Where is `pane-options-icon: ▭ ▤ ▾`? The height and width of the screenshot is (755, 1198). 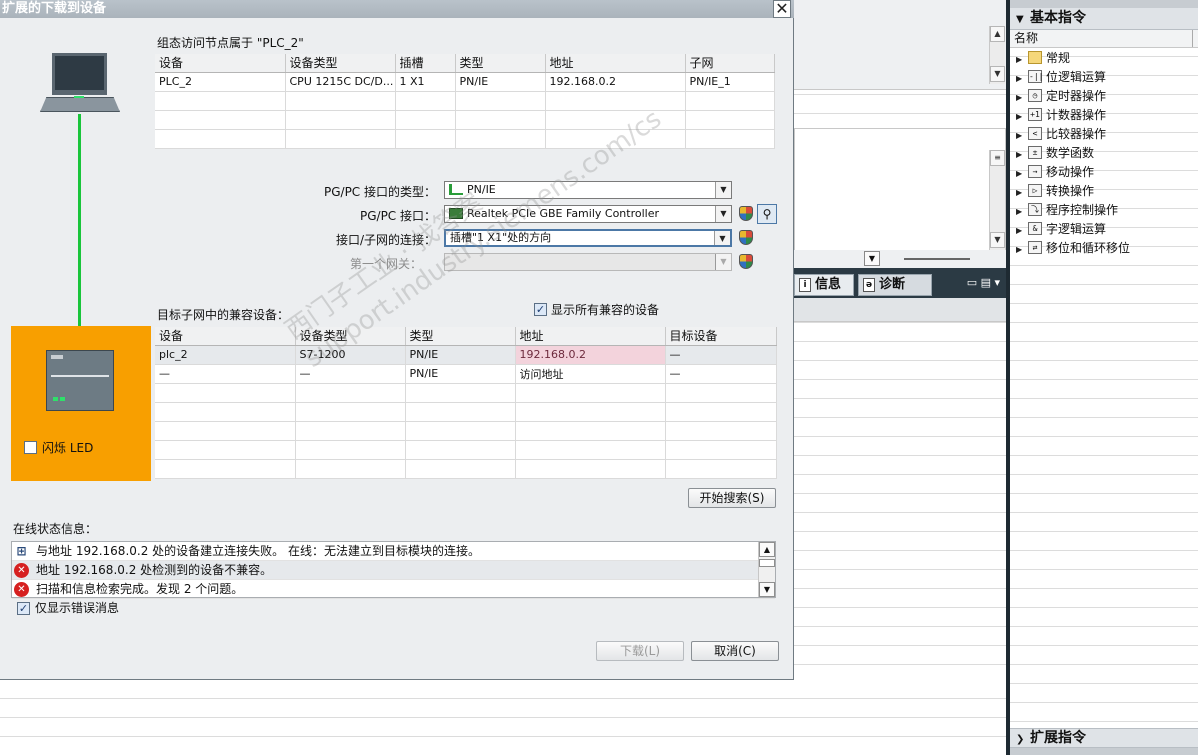
pane-options-icon: ▭ ▤ ▾ is located at coordinates (983, 282).